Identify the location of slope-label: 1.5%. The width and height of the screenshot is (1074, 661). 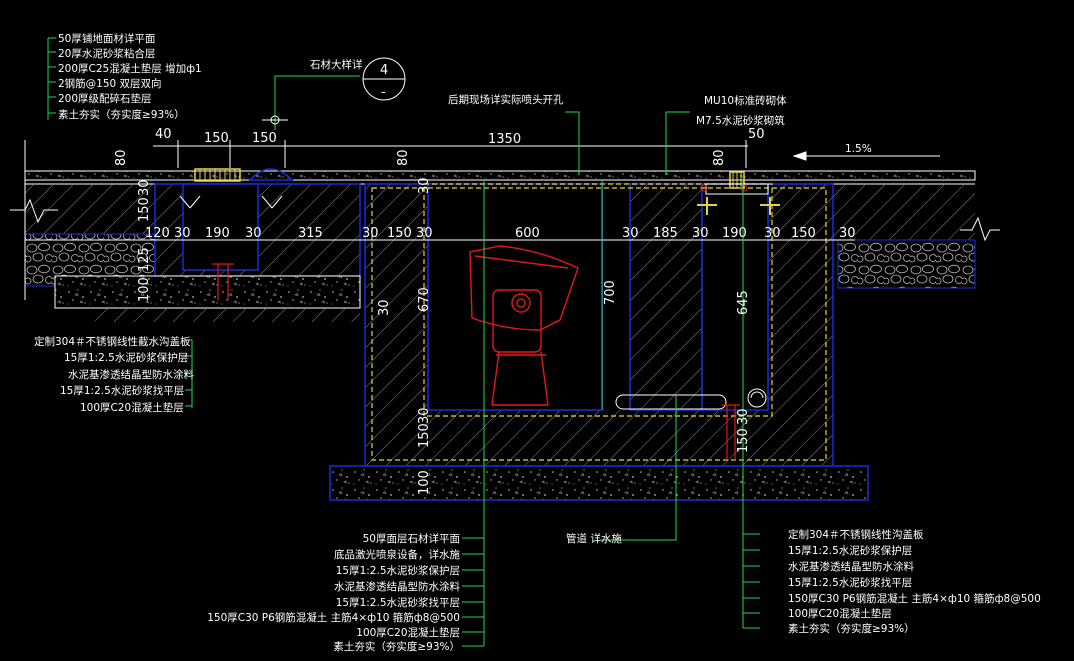
(858, 149).